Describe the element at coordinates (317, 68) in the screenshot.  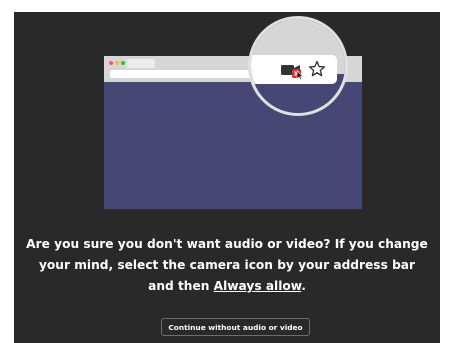
I see `star-icon` at that location.